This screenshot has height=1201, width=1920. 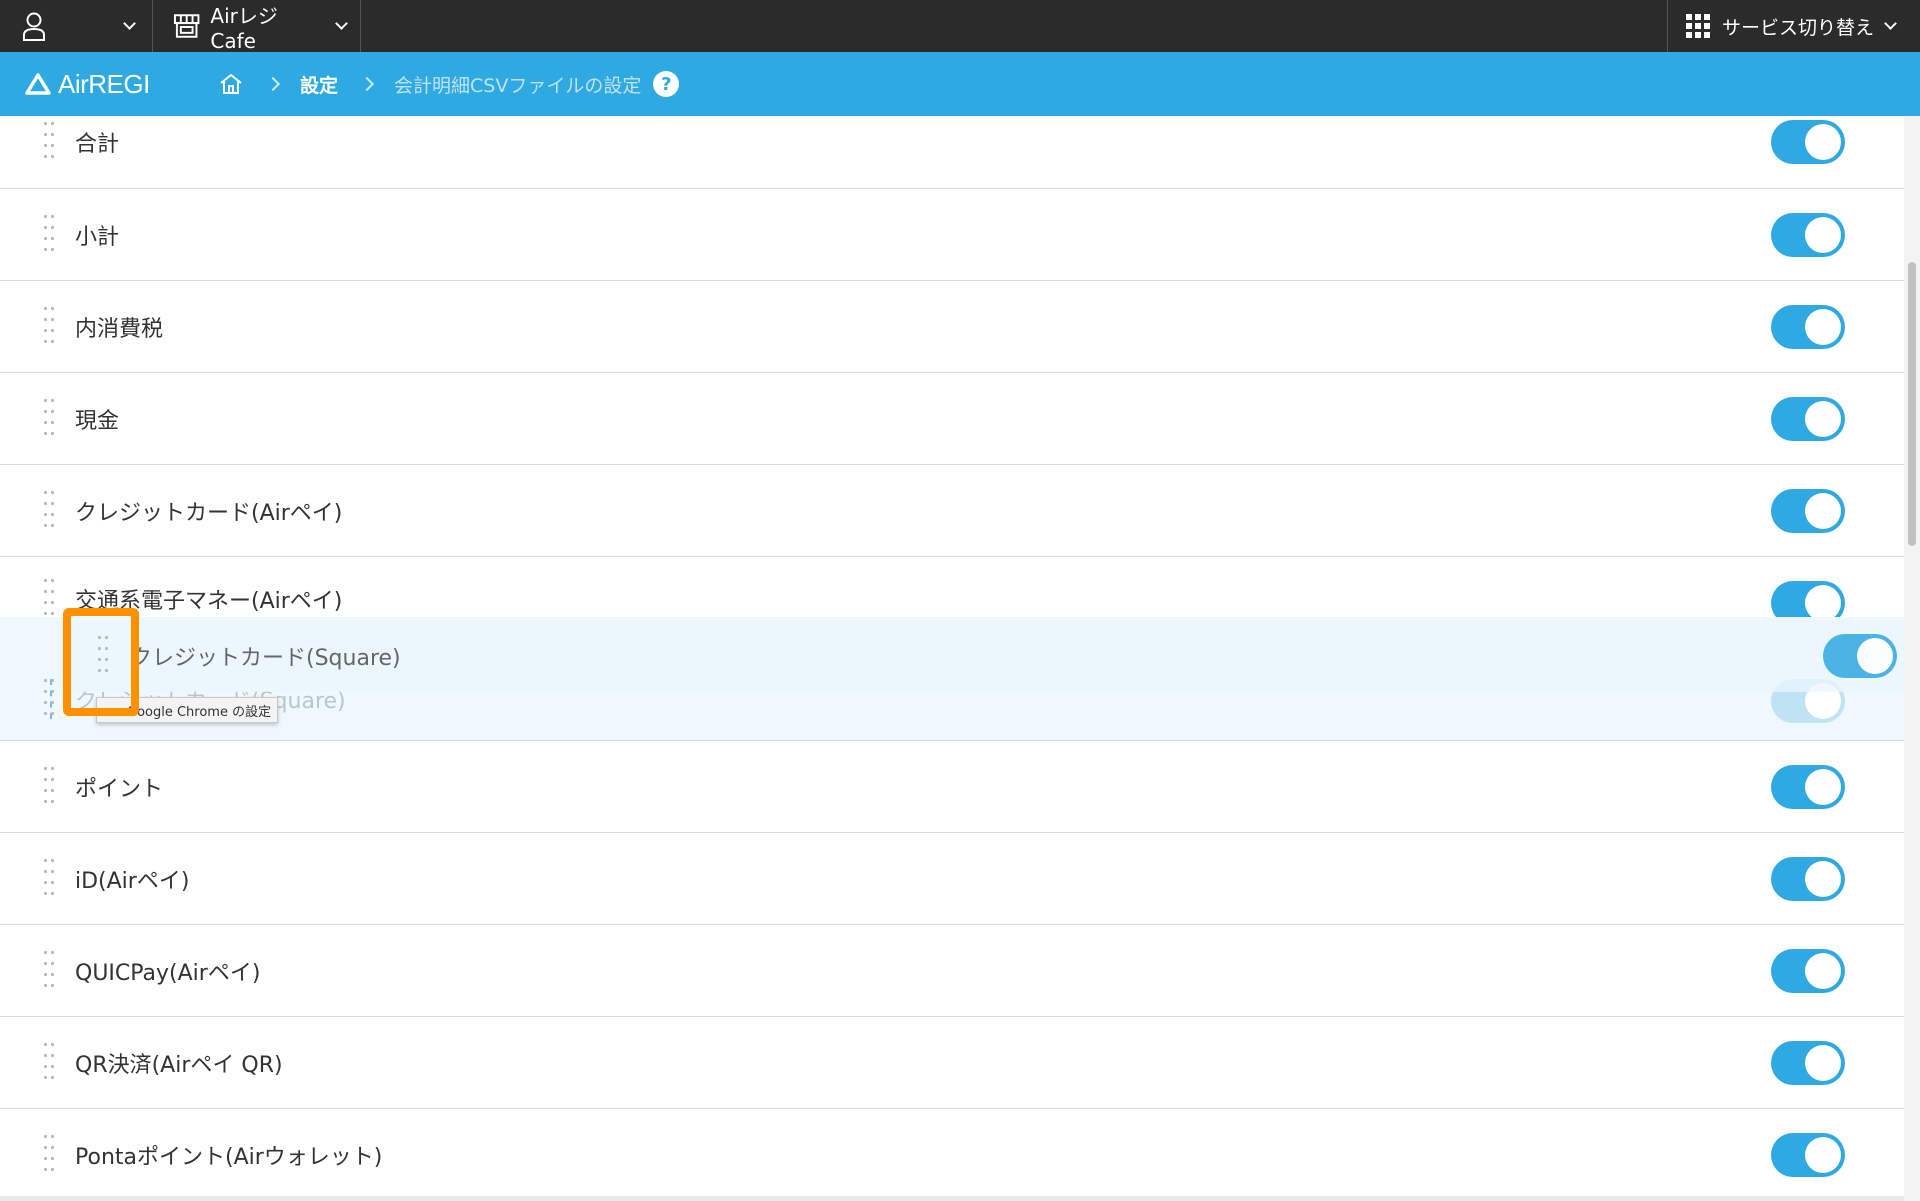 I want to click on list-item: 現金, so click(x=952, y=419).